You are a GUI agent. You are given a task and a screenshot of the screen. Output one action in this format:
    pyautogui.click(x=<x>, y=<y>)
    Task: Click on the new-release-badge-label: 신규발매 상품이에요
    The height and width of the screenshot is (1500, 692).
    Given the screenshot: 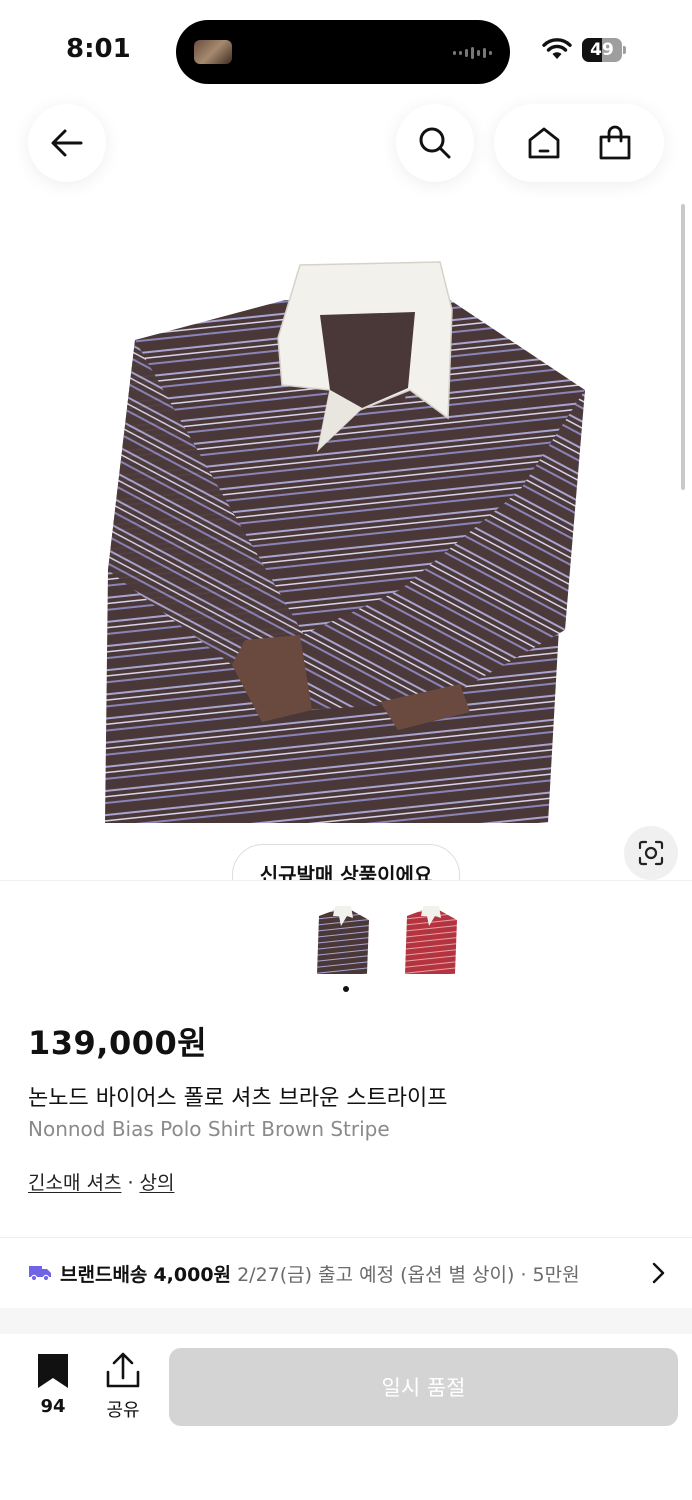 What is the action you would take?
    pyautogui.click(x=346, y=862)
    